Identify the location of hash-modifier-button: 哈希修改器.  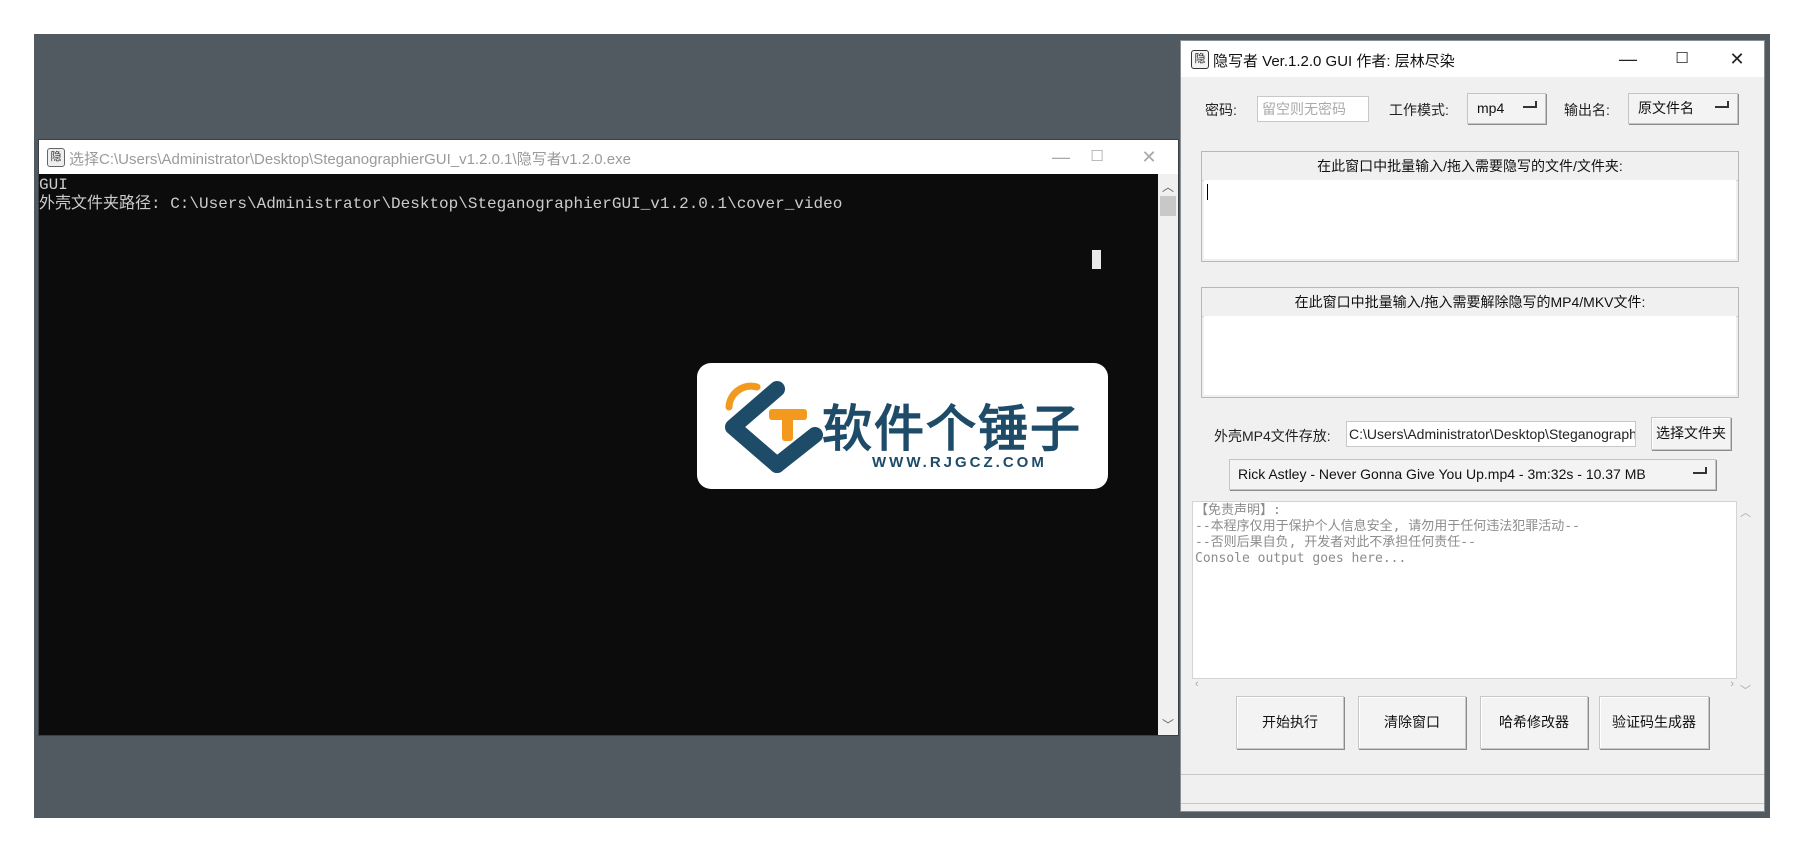
(1534, 722).